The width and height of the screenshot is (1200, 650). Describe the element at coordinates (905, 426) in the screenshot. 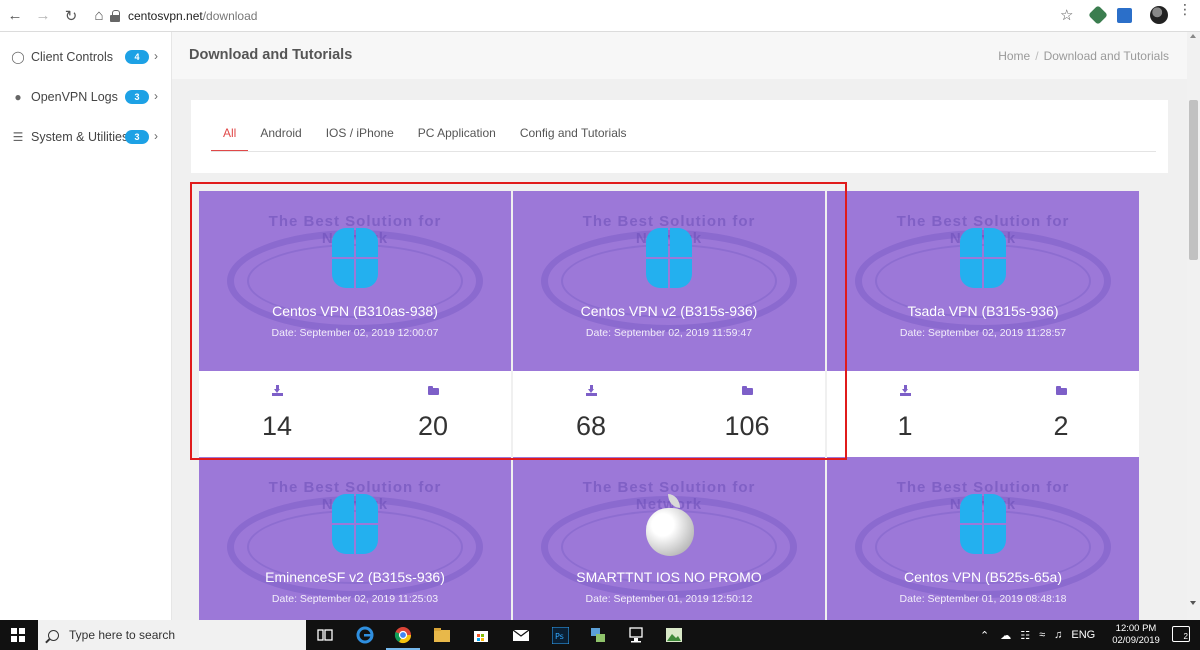

I see `download-count-value: 1` at that location.